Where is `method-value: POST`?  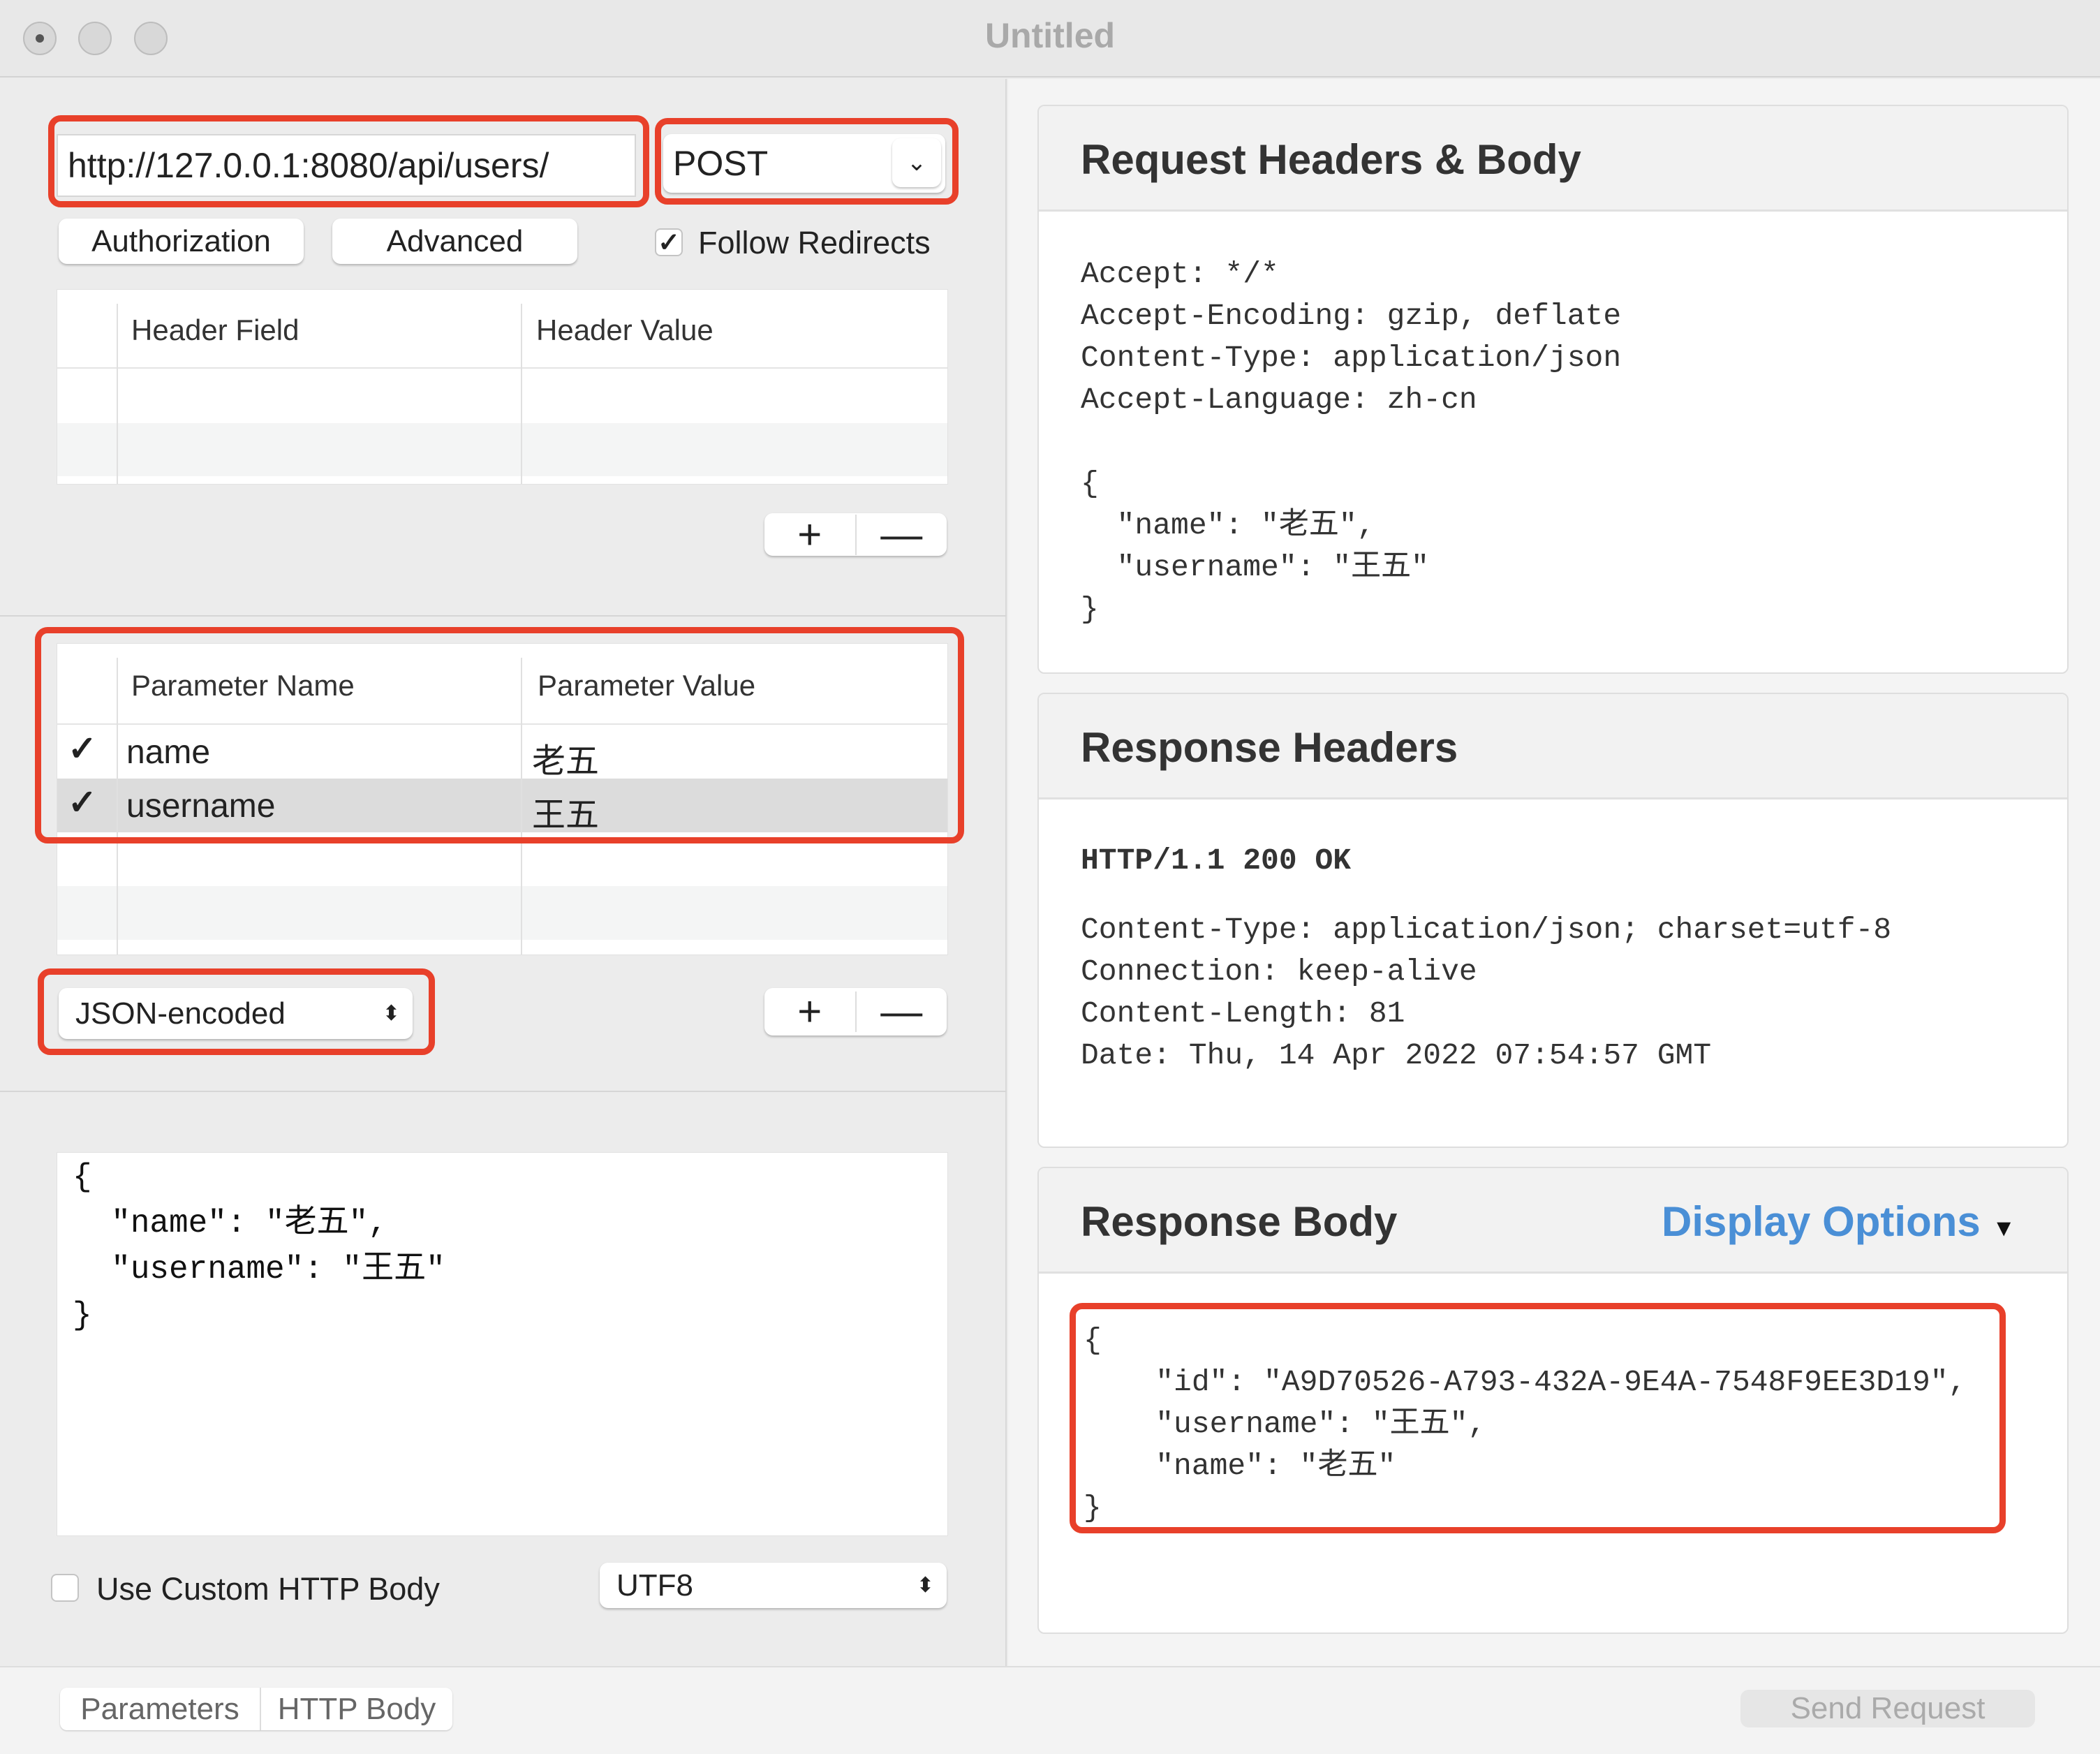
method-value: POST is located at coordinates (721, 163).